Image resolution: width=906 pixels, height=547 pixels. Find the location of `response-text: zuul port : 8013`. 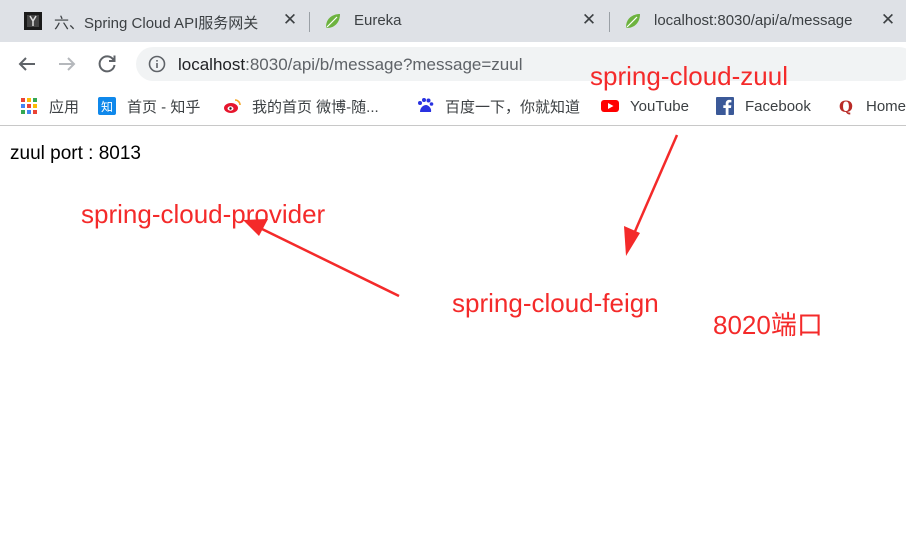

response-text: zuul port : 8013 is located at coordinates (75, 153).